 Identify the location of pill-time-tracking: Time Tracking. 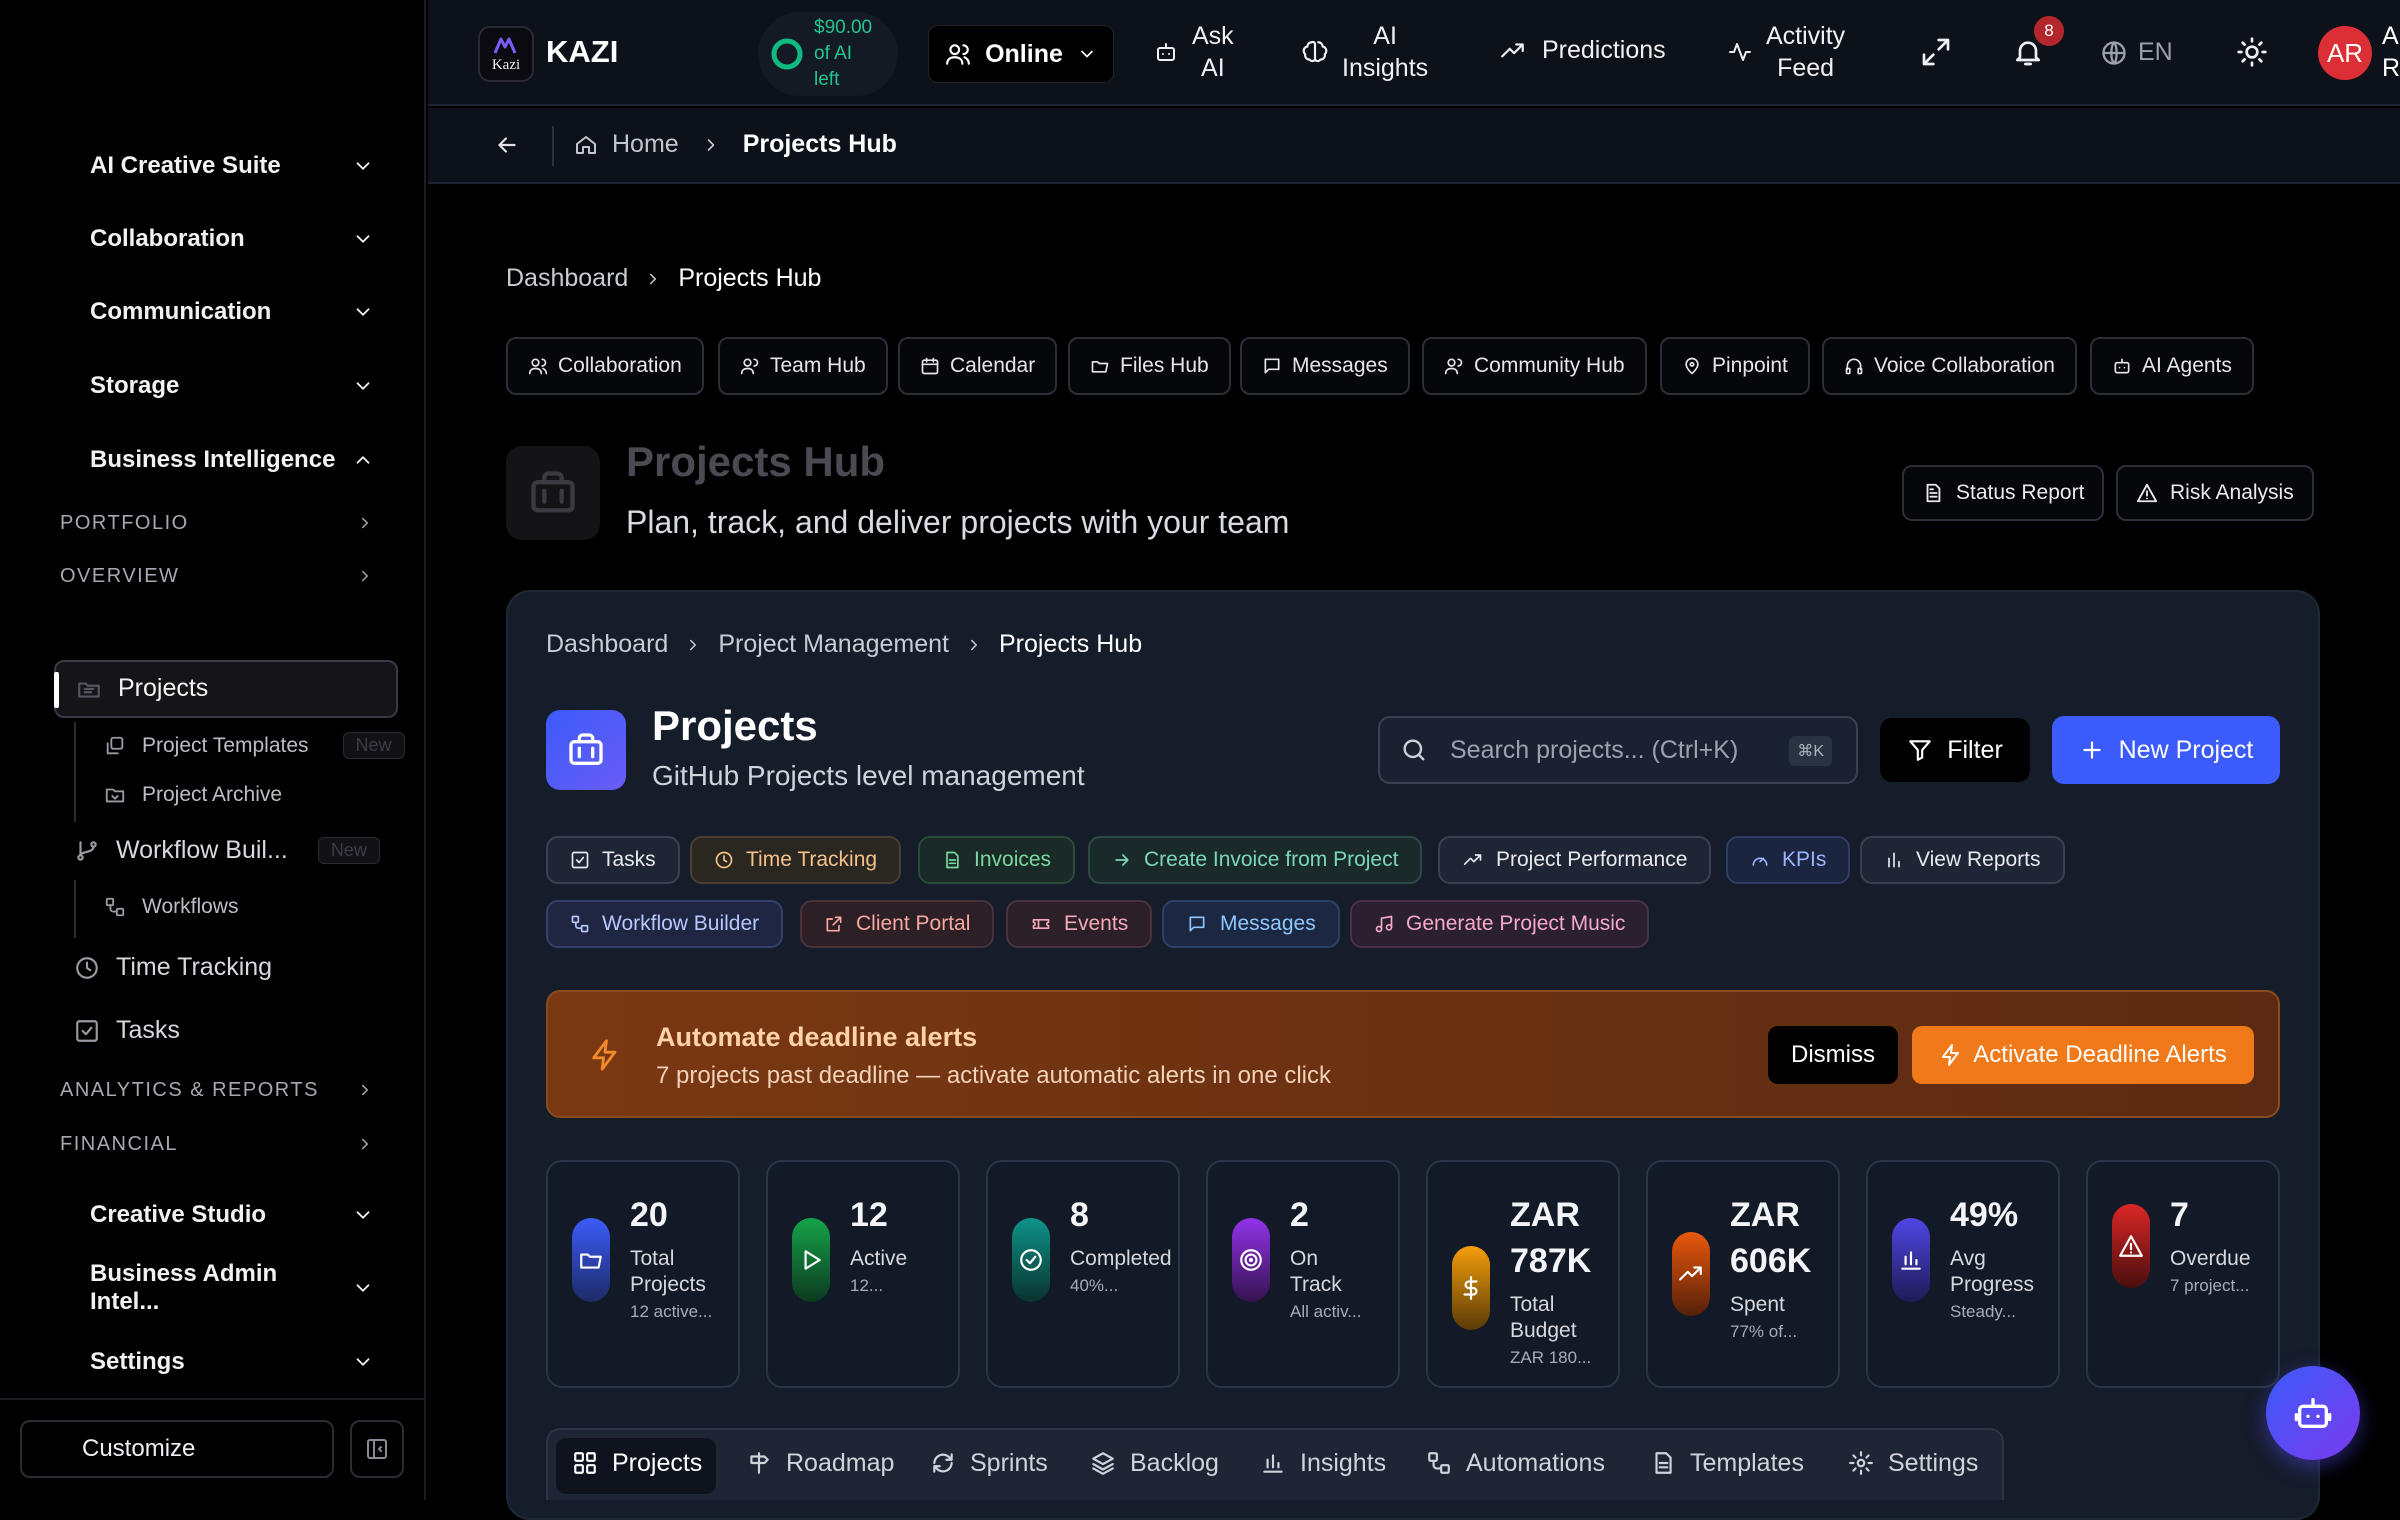
(795, 860).